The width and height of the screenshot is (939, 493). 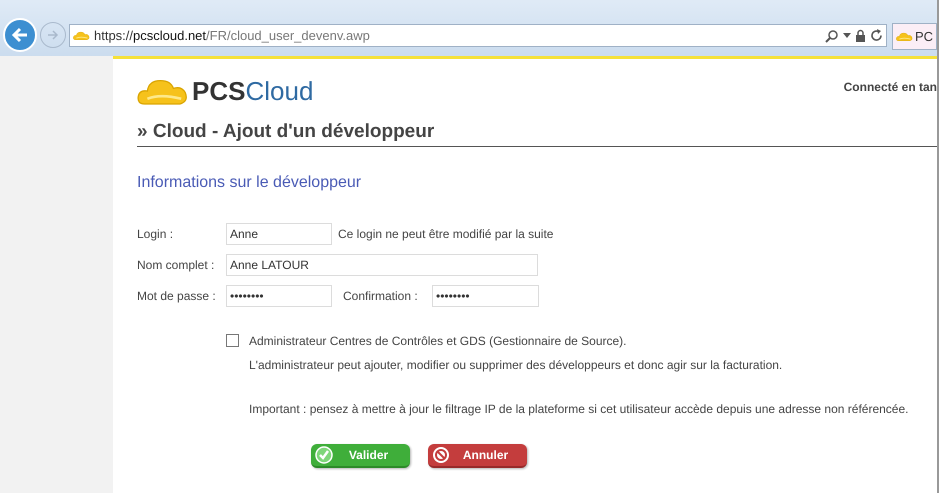 What do you see at coordinates (578, 409) in the screenshot?
I see `notice-text: Important : pensez à mettre à jour le filtrage IP de la plateforme si cet utilisateur accède depuis une adresse non référencée.` at bounding box center [578, 409].